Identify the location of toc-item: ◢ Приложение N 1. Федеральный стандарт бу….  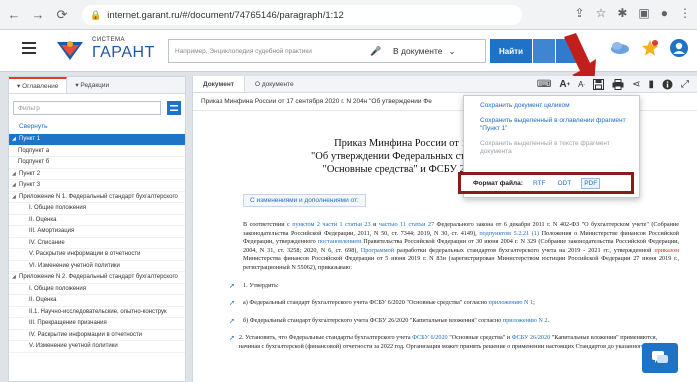
(97, 197).